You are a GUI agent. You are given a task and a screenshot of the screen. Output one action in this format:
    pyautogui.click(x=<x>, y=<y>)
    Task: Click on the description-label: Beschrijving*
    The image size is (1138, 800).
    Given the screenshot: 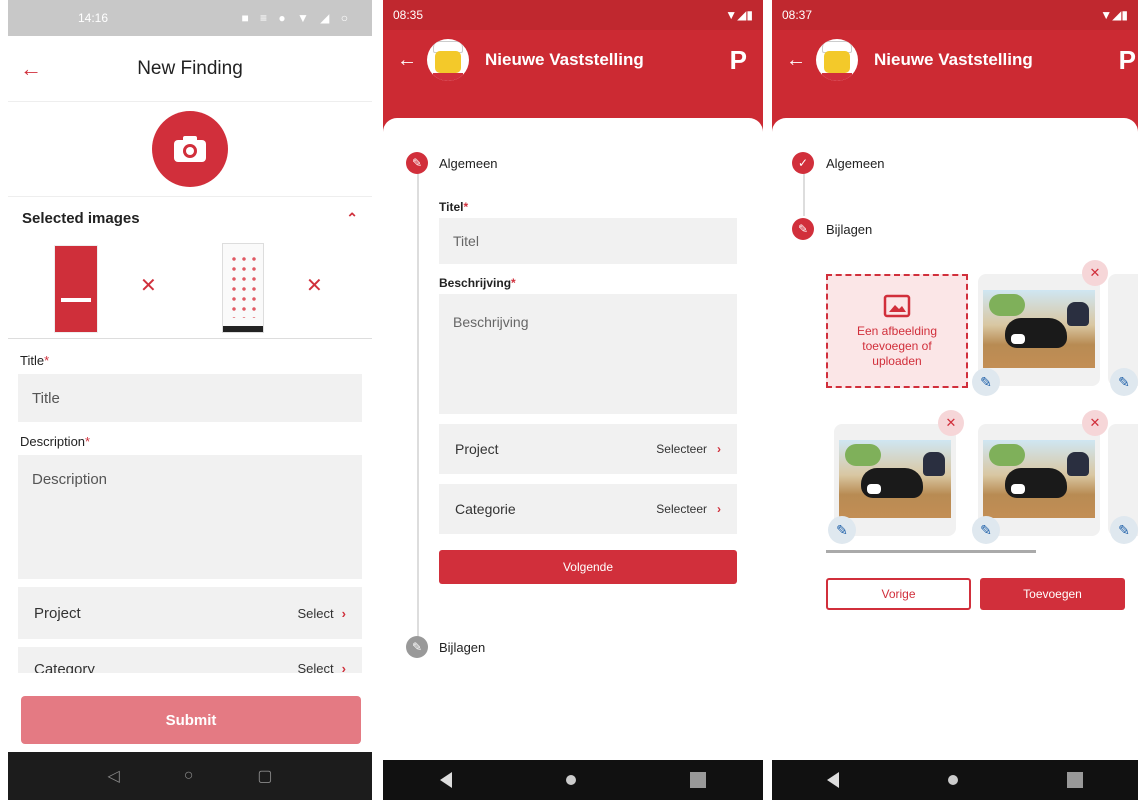 What is the action you would take?
    pyautogui.click(x=477, y=283)
    